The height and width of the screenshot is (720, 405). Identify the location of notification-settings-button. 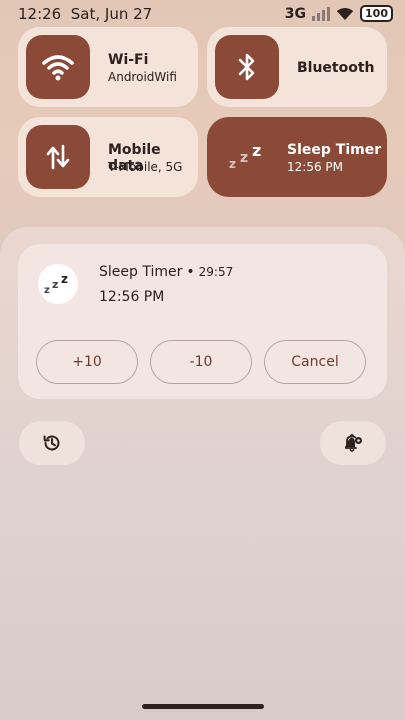
(353, 443).